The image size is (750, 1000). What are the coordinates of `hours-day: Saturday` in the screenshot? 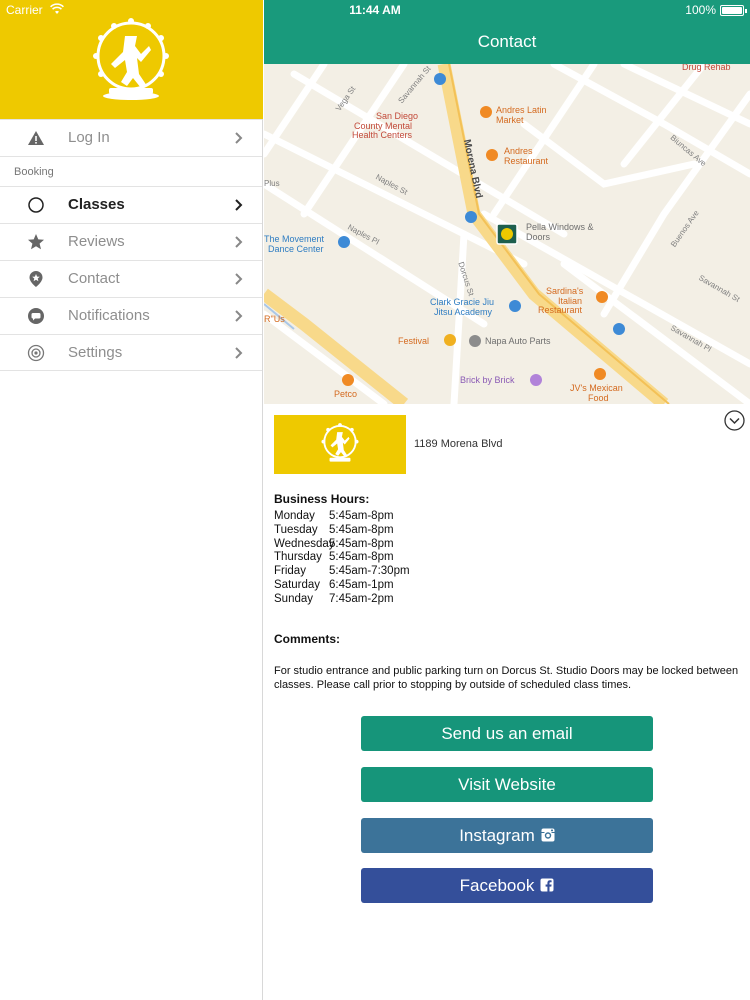 It's located at (297, 584).